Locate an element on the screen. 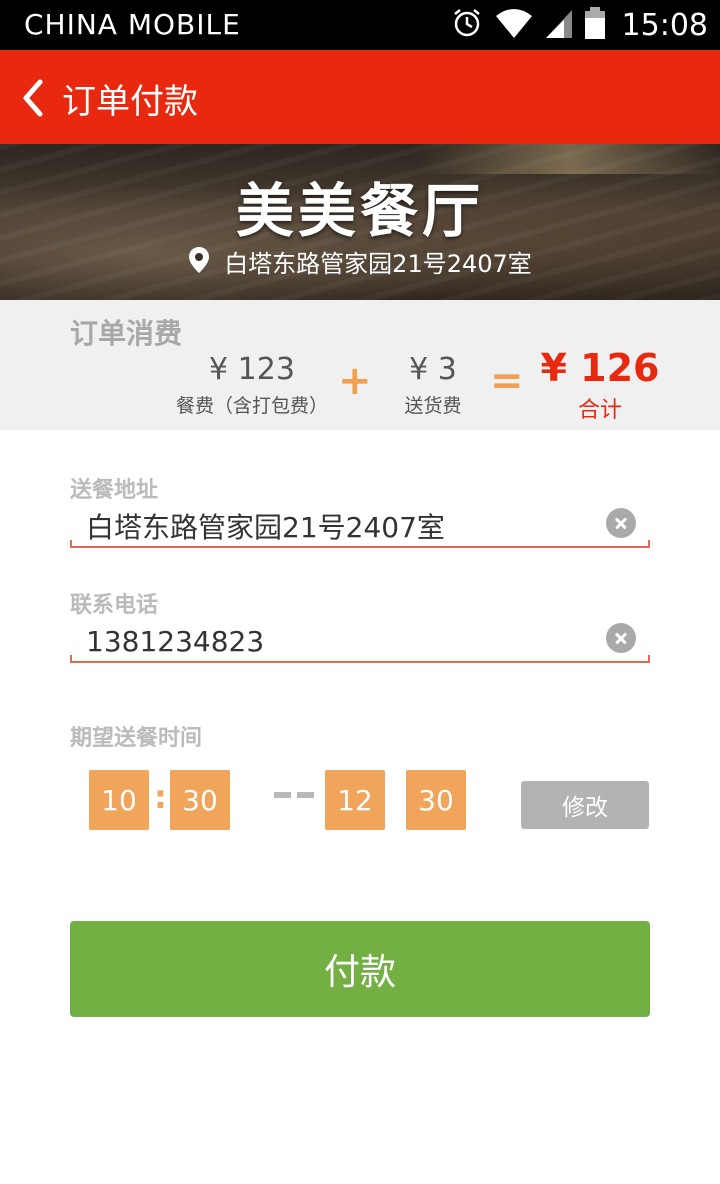 Image resolution: width=720 pixels, height=1184 pixels. equals-sign: = is located at coordinates (507, 381).